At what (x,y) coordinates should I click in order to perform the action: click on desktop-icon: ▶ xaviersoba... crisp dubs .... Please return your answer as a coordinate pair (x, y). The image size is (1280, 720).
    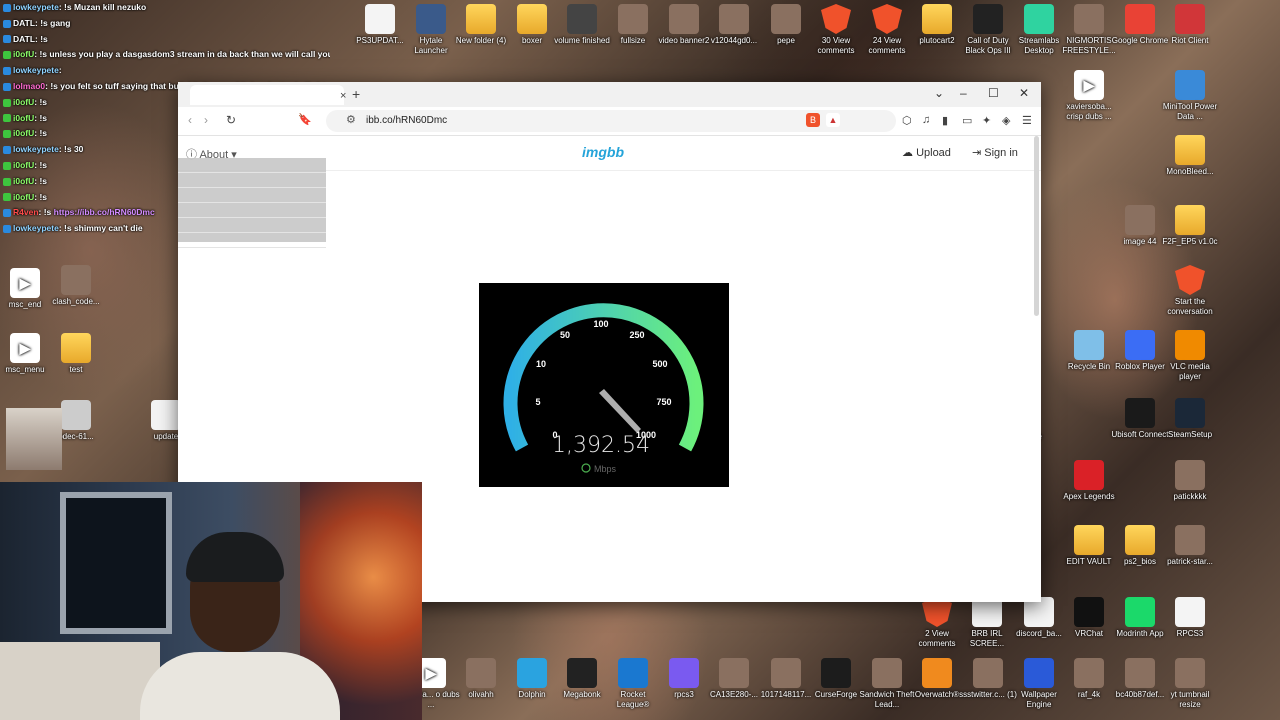
    Looking at the image, I should click on (1089, 96).